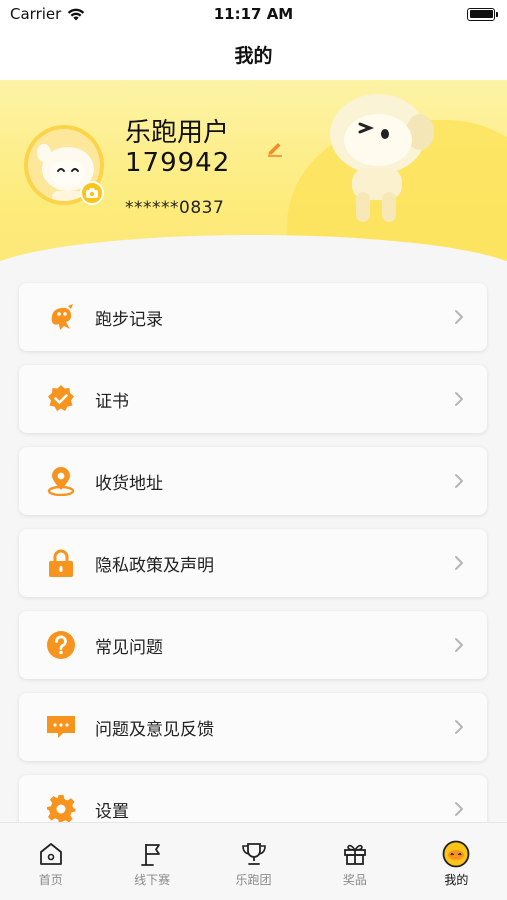 The height and width of the screenshot is (900, 507). I want to click on status-bar: Carrier 11:17 AM, so click(253, 14).